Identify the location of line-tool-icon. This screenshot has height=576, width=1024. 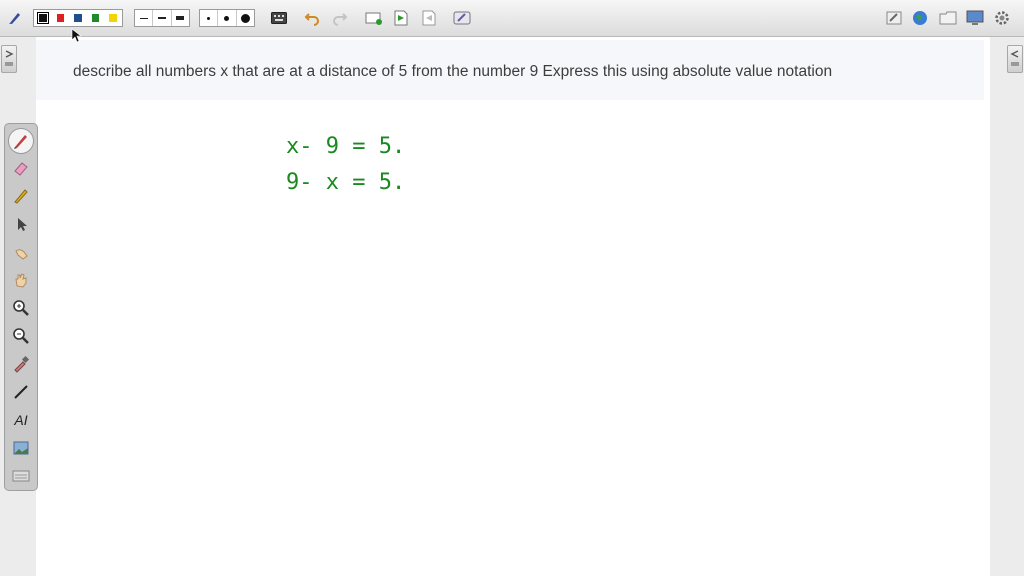
(21, 392).